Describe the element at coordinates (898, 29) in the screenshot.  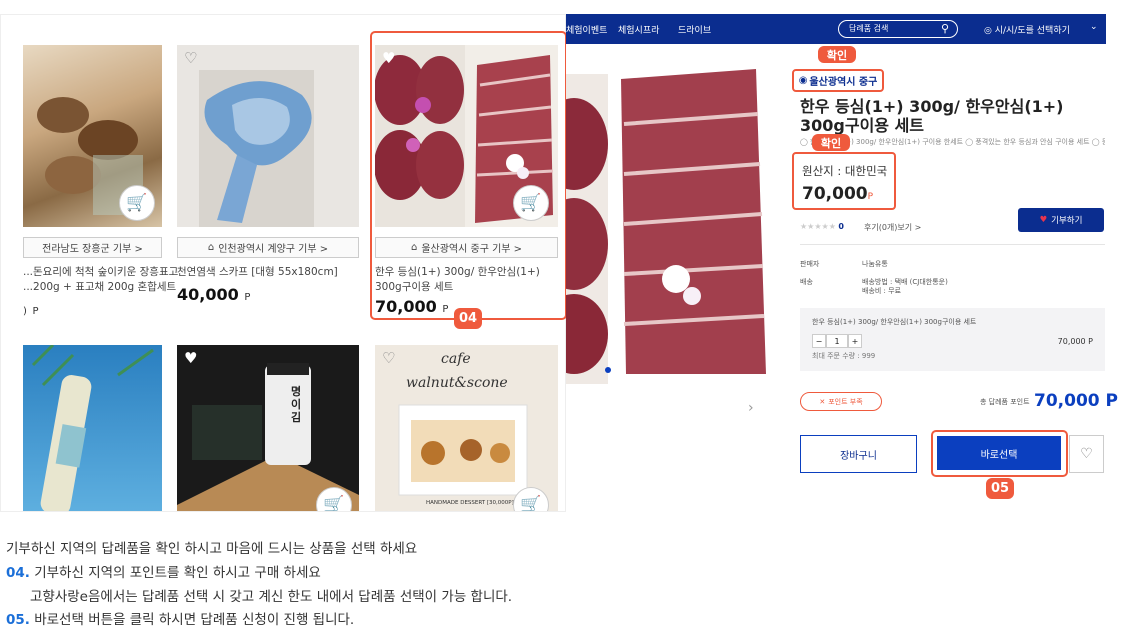
I see `search-input: 답례품 검색 ⚲` at that location.